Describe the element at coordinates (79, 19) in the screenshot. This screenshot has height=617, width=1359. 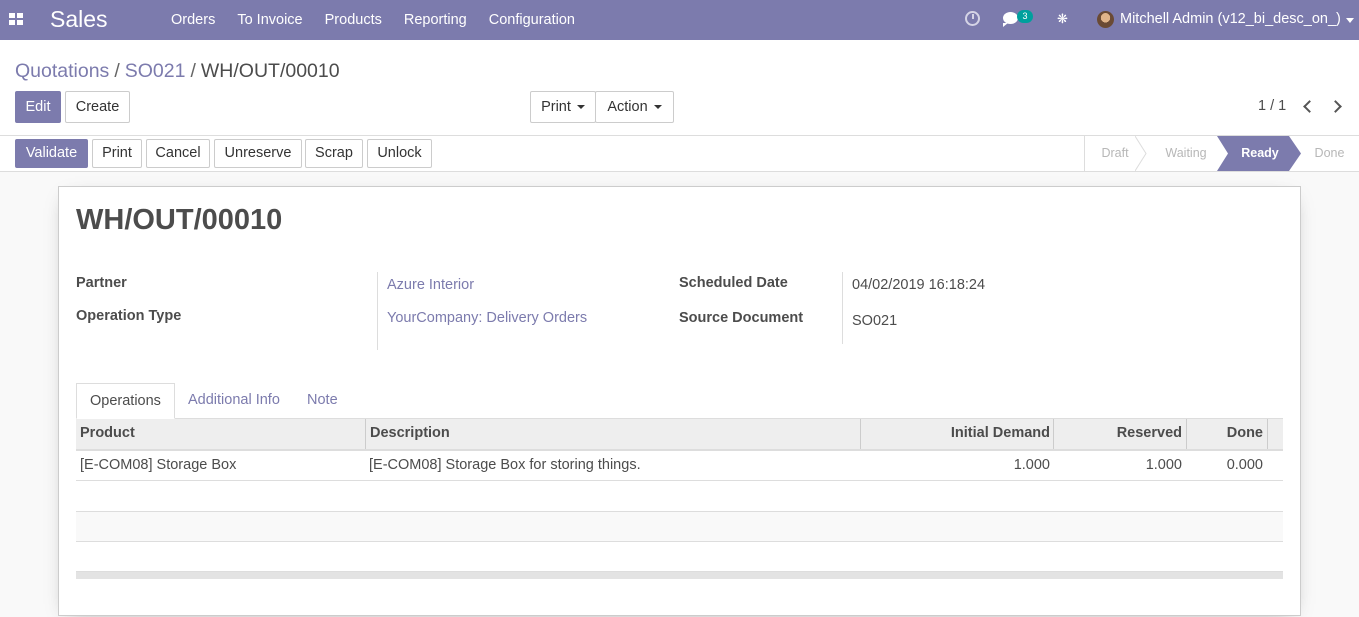
I see `app-brand: Sales` at that location.